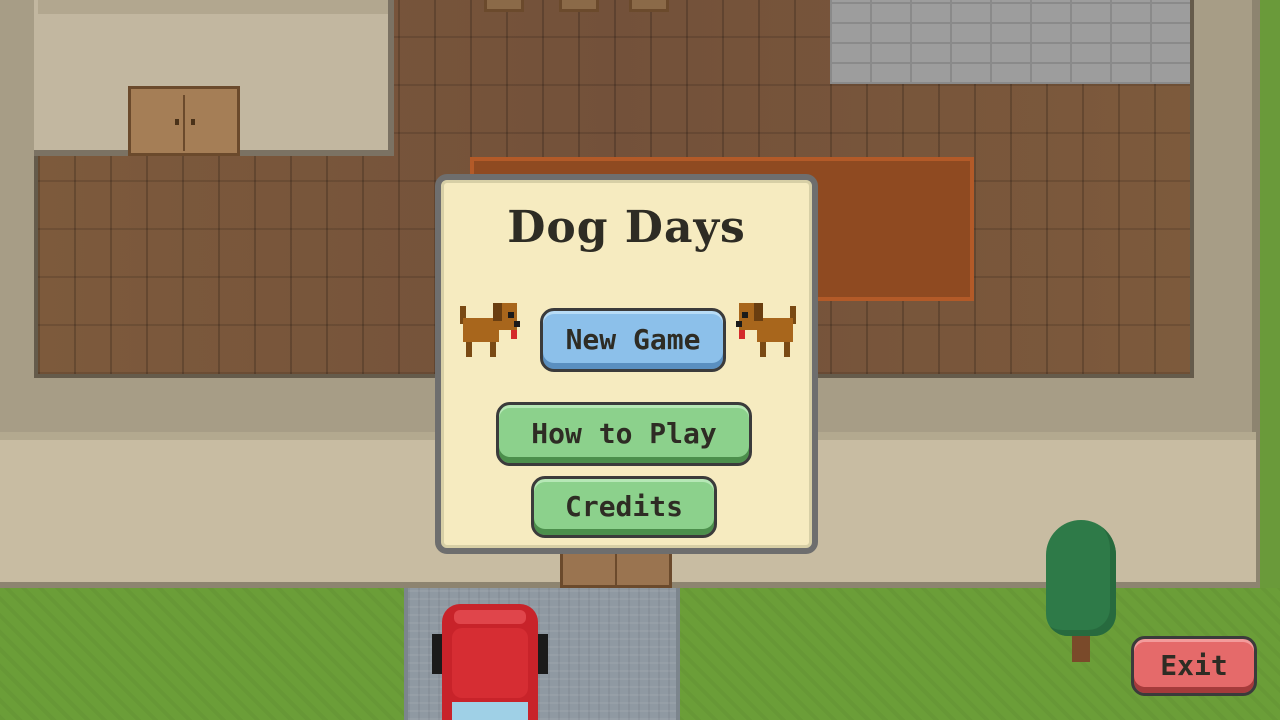 This screenshot has width=1280, height=720. What do you see at coordinates (624, 507) in the screenshot?
I see `credits-button: Credits` at bounding box center [624, 507].